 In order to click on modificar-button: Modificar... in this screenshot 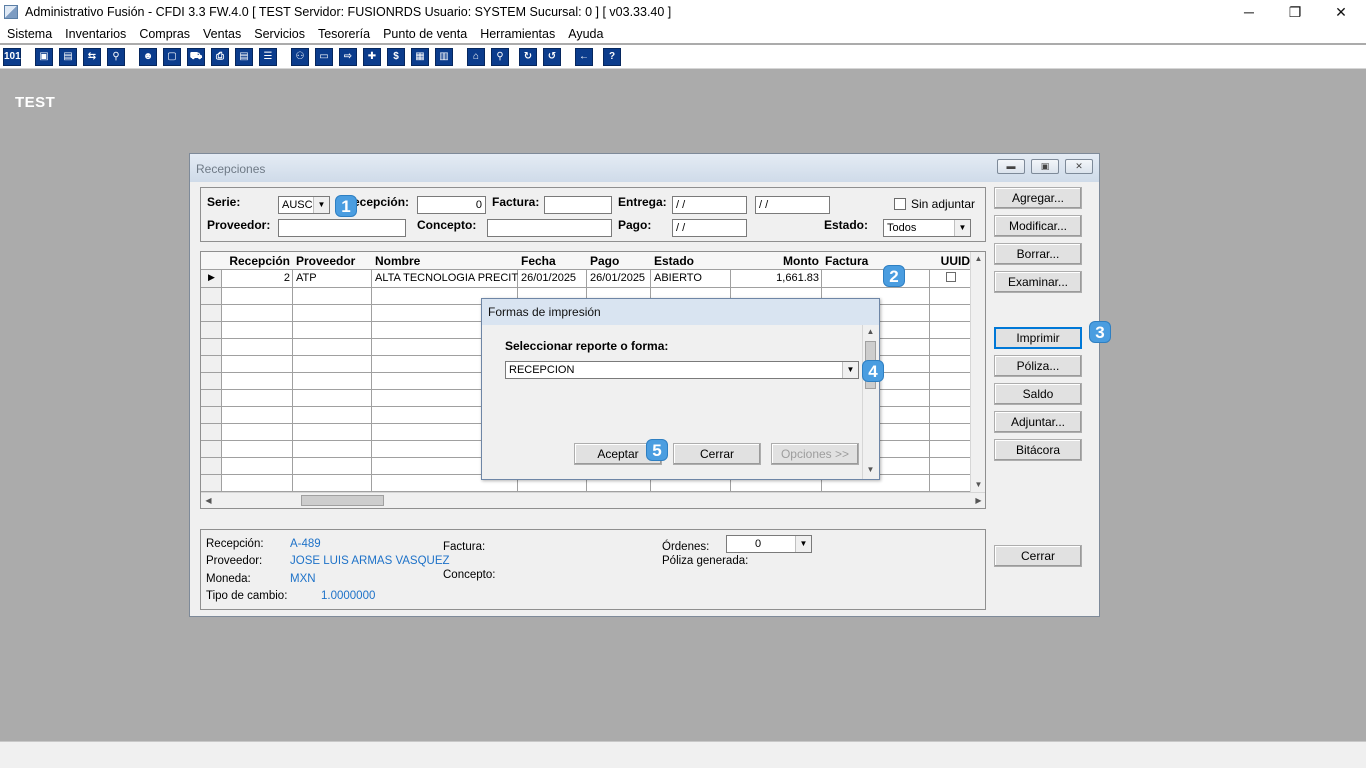, I will do `click(1038, 226)`.